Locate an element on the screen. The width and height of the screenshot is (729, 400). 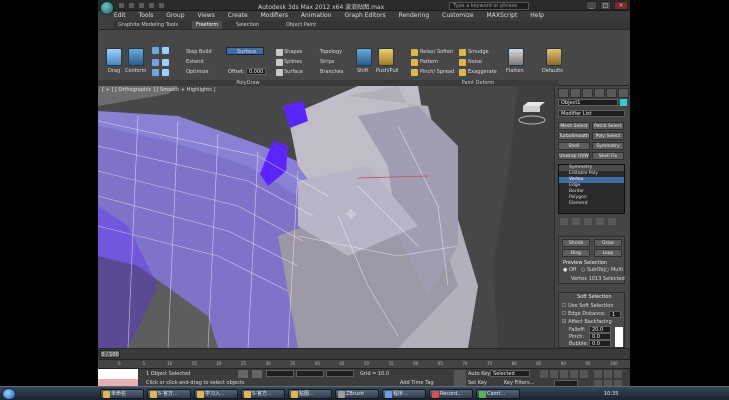
menu-animation: Animation is located at coordinates (316, 16).